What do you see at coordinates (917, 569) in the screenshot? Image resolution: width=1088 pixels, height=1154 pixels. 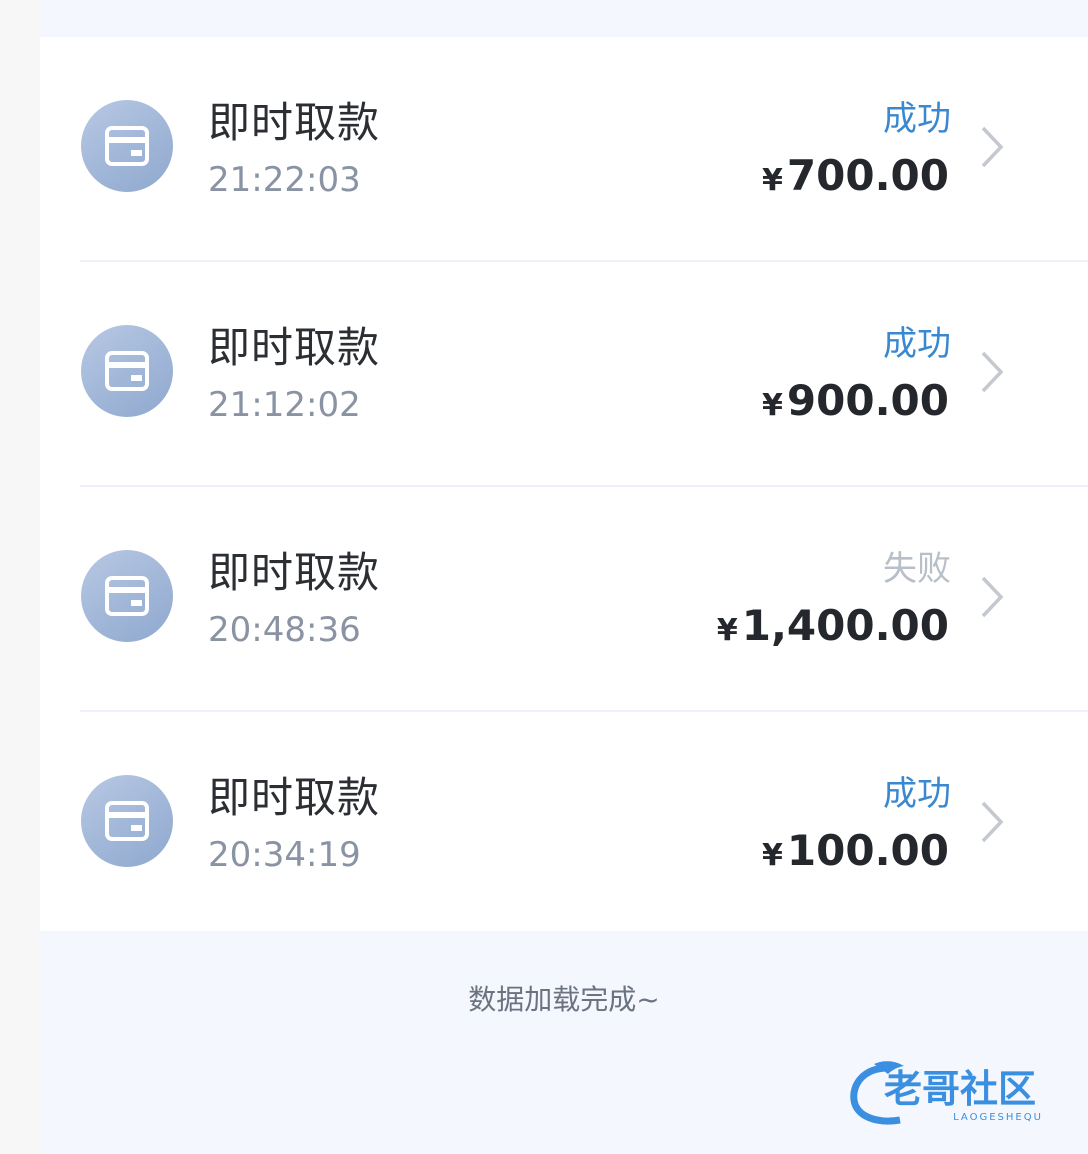 I see `status-badge: 失败` at bounding box center [917, 569].